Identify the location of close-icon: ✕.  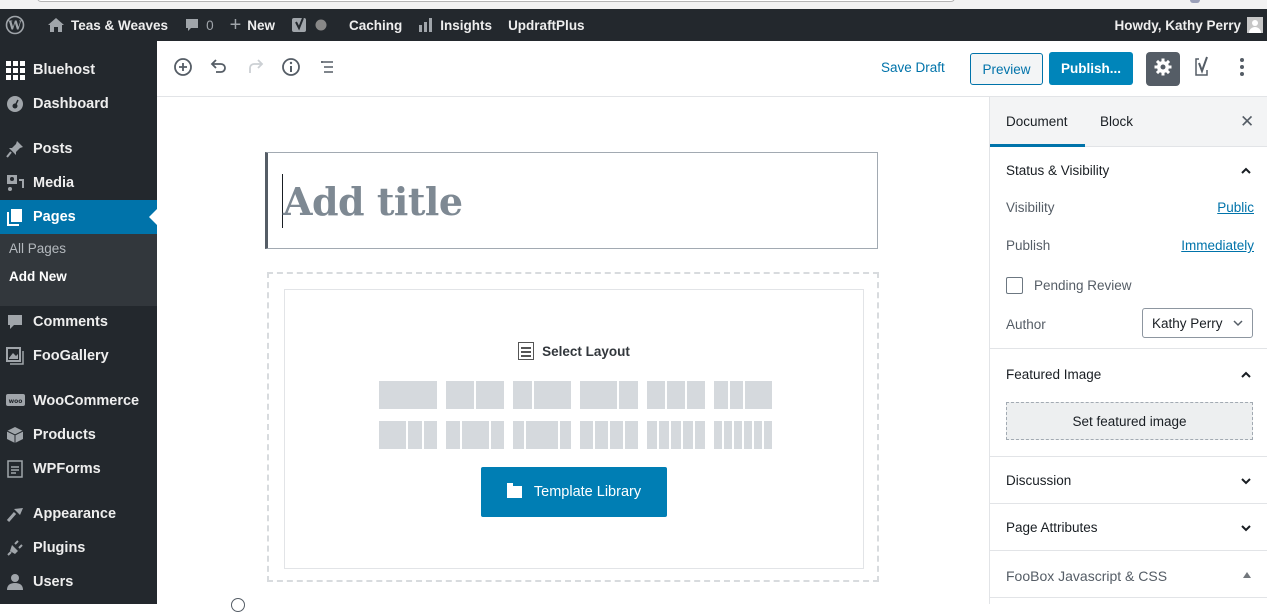
(1247, 122).